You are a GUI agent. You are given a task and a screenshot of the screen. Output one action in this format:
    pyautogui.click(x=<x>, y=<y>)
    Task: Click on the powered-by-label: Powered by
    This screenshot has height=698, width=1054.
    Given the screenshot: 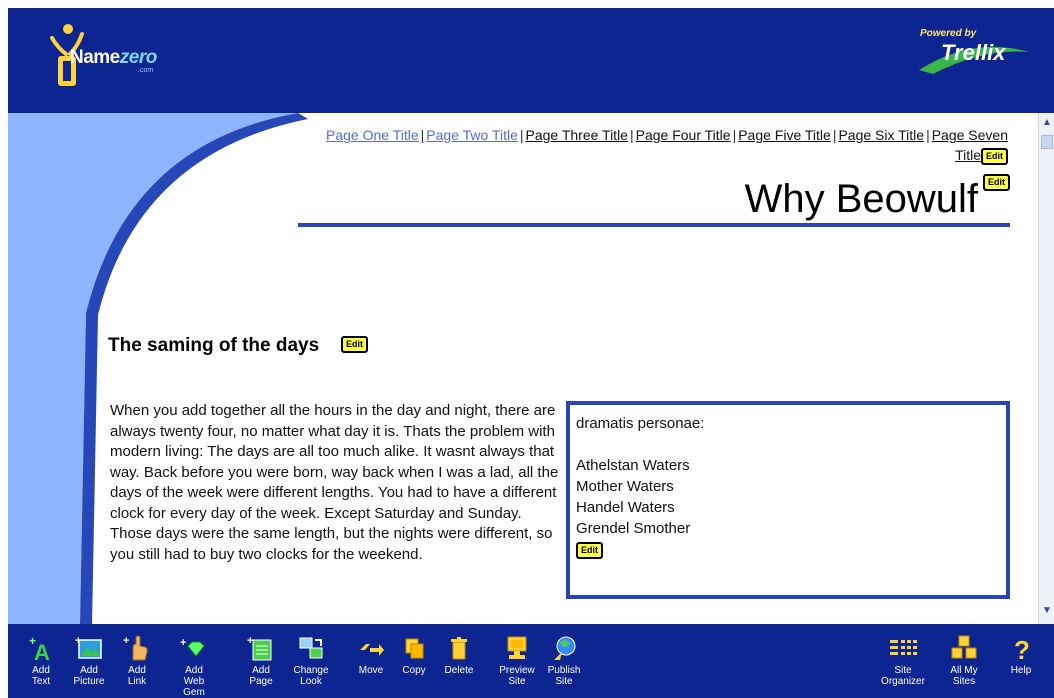 What is the action you would take?
    pyautogui.click(x=948, y=33)
    